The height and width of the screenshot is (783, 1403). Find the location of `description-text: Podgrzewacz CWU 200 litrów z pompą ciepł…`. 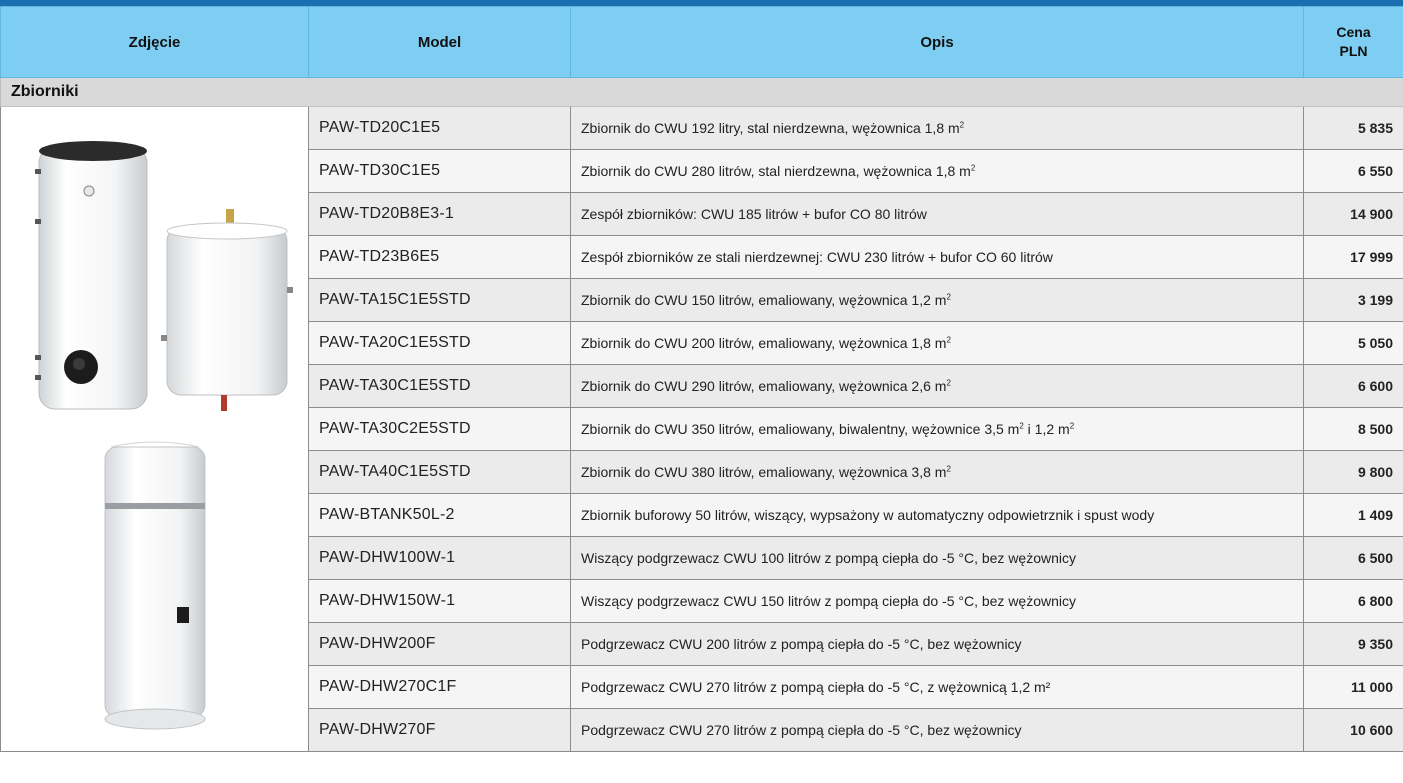

description-text: Podgrzewacz CWU 200 litrów z pompą ciepł… is located at coordinates (801, 644).